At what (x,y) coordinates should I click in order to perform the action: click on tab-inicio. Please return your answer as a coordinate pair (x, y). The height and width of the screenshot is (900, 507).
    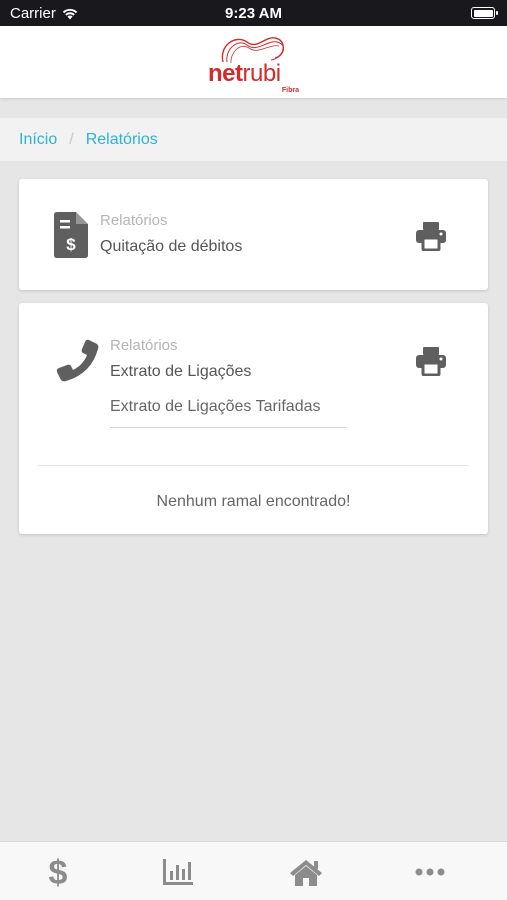
    Looking at the image, I should click on (306, 871).